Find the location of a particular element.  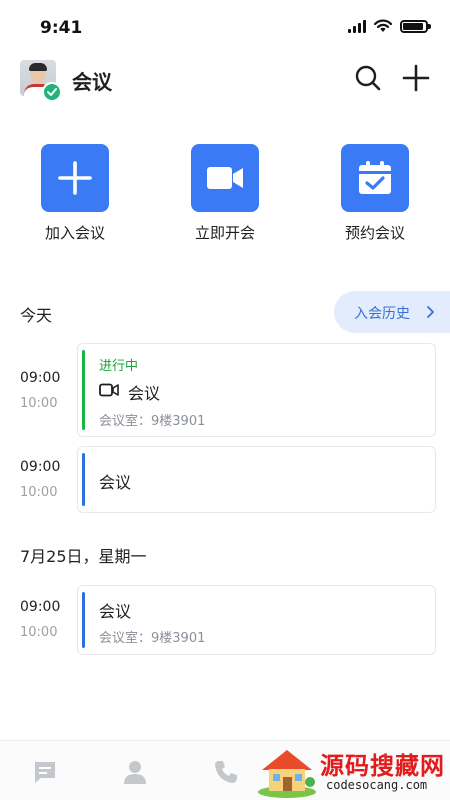

watermark: 源码搜藏网 codesocang.com is located at coordinates (350, 771).